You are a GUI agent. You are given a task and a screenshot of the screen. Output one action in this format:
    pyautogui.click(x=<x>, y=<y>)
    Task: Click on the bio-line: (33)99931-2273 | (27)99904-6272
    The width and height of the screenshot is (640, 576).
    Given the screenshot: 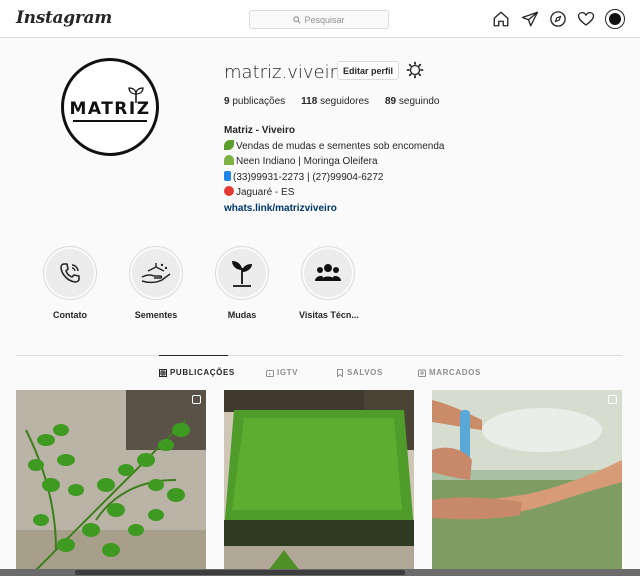 What is the action you would take?
    pyautogui.click(x=334, y=178)
    